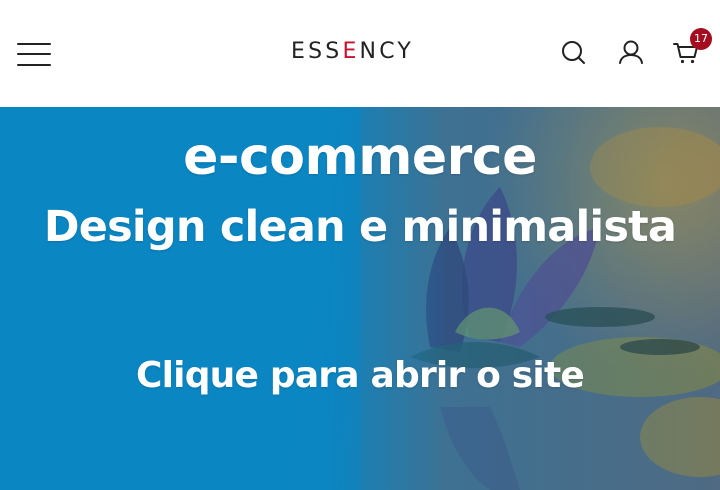  Describe the element at coordinates (631, 52) in the screenshot. I see `user-account-icon` at that location.